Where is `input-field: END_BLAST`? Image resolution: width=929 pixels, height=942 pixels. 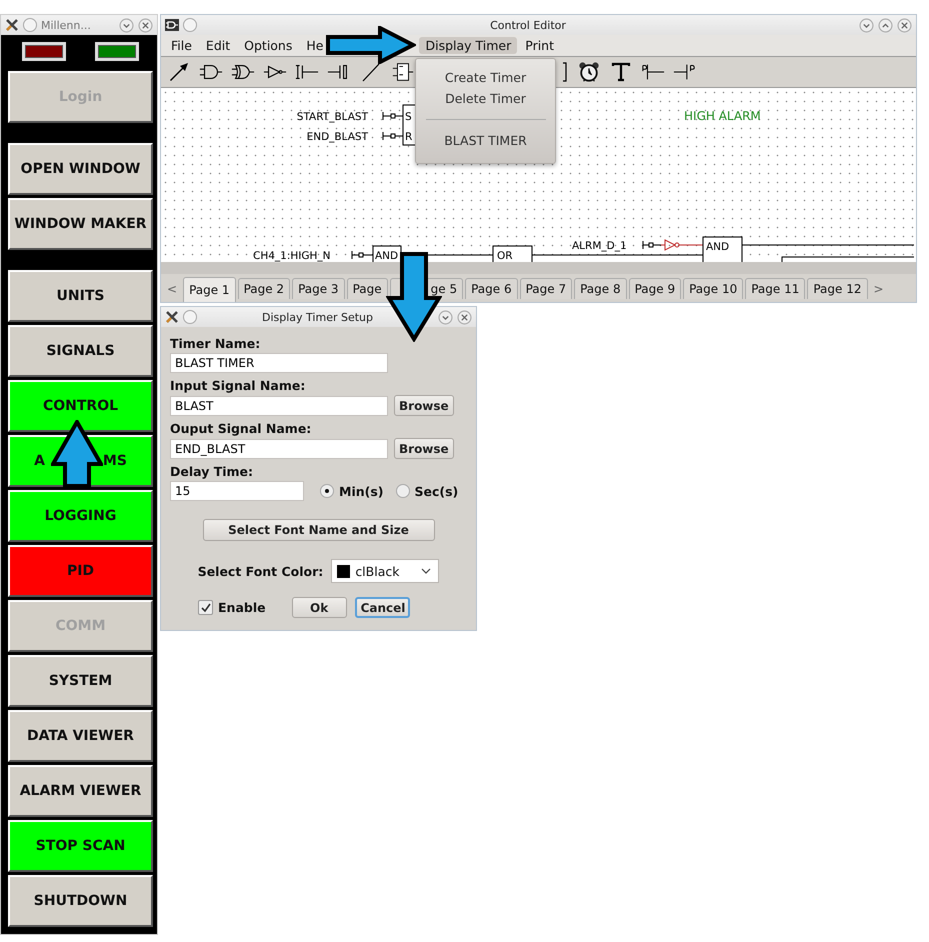
input-field: END_BLAST is located at coordinates (279, 448).